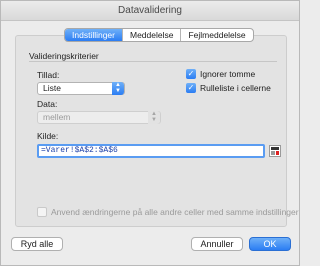  I want to click on ok-button: OK, so click(270, 244).